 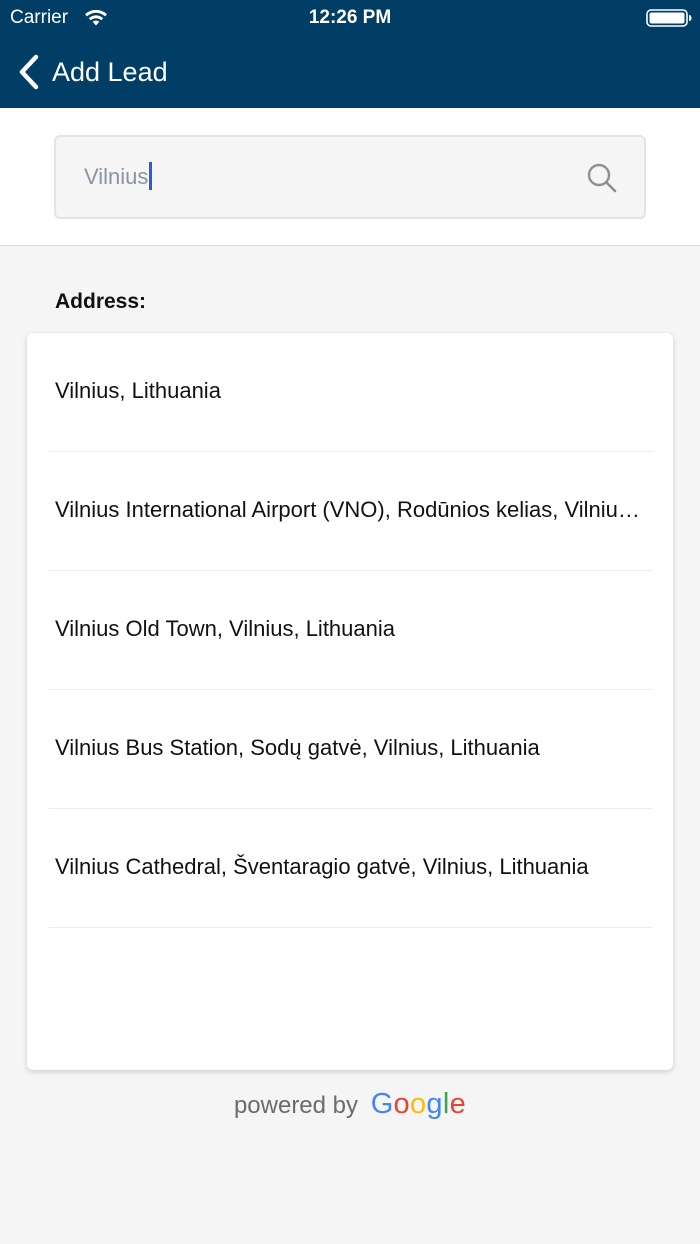 What do you see at coordinates (225, 628) in the screenshot?
I see `address-result-text: Vilnius Old Town, Vilnius, Lithuania` at bounding box center [225, 628].